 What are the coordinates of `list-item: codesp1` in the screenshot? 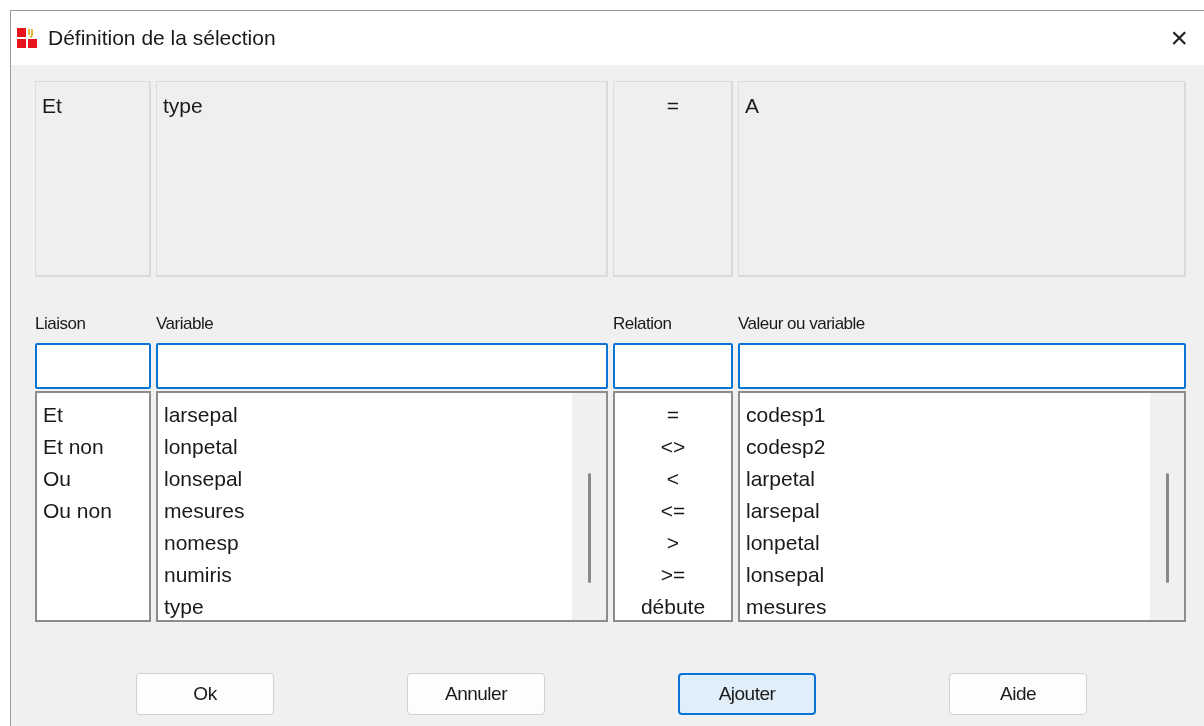 It's located at (786, 415).